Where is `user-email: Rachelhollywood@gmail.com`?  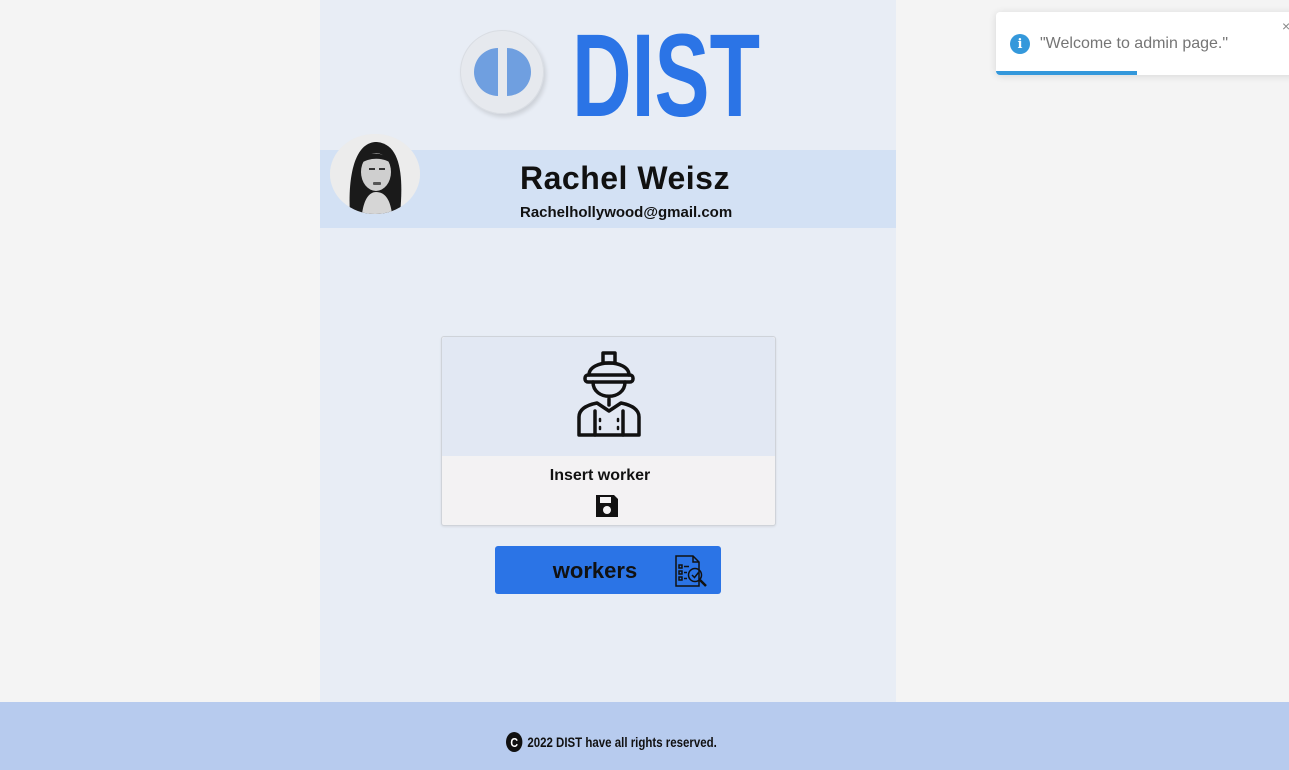
user-email: Rachelhollywood@gmail.com is located at coordinates (626, 212).